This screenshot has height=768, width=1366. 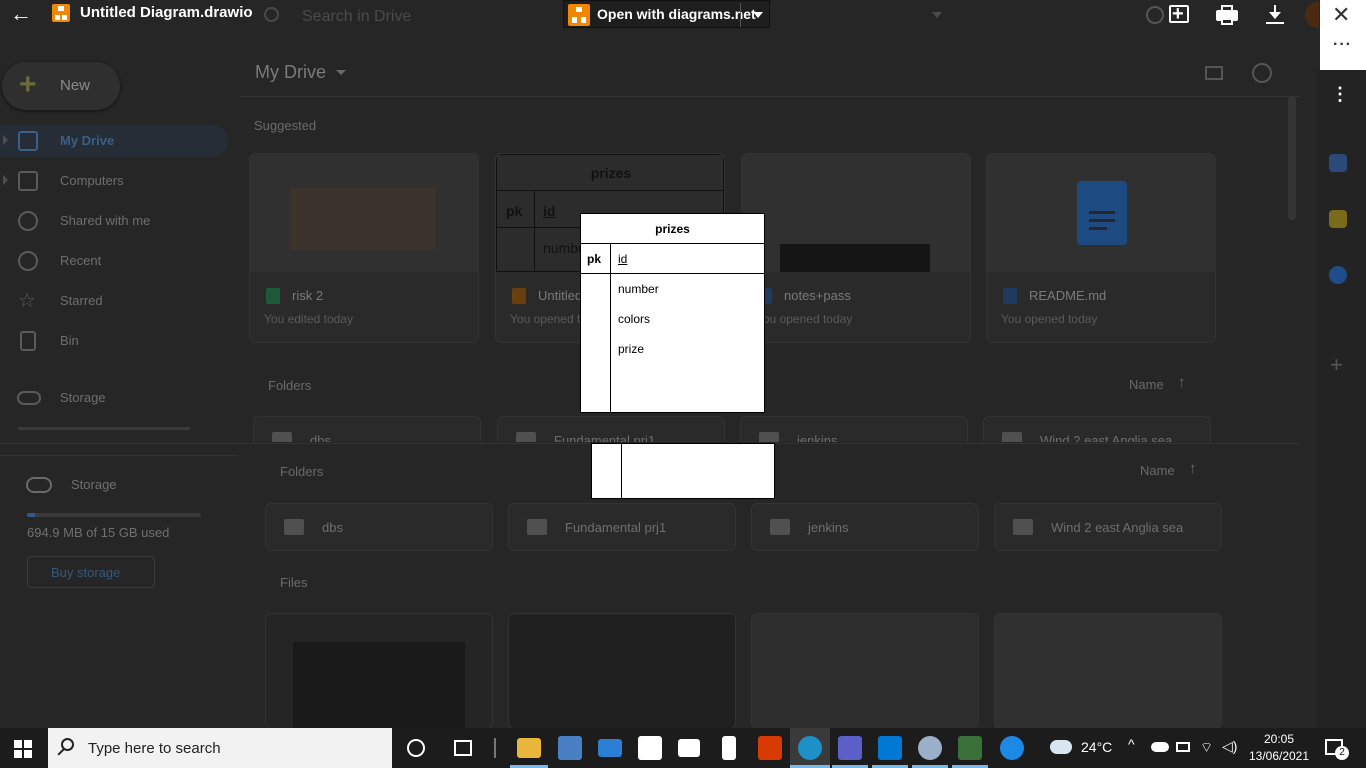 I want to click on open-with-button: Open with diagrams.net, so click(x=666, y=14).